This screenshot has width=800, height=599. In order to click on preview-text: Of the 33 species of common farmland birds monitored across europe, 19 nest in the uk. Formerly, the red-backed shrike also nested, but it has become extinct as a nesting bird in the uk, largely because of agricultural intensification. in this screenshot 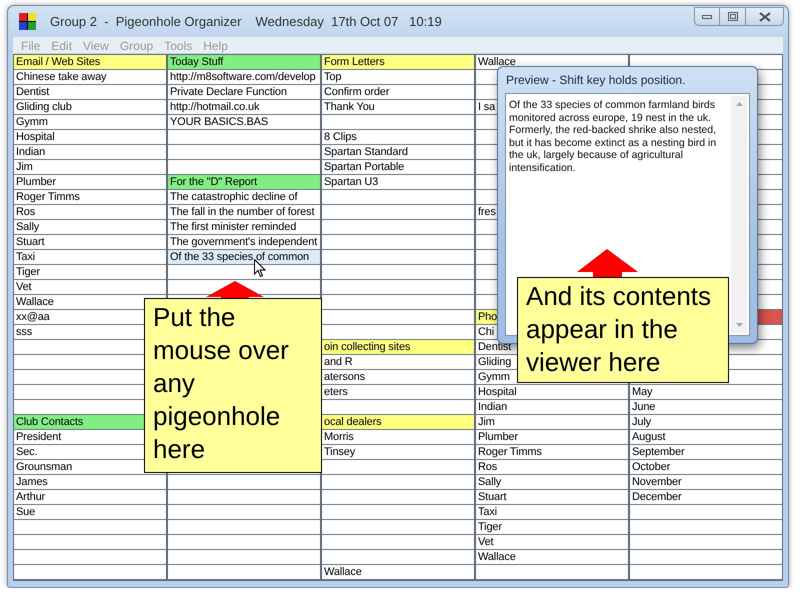, I will do `click(613, 136)`.